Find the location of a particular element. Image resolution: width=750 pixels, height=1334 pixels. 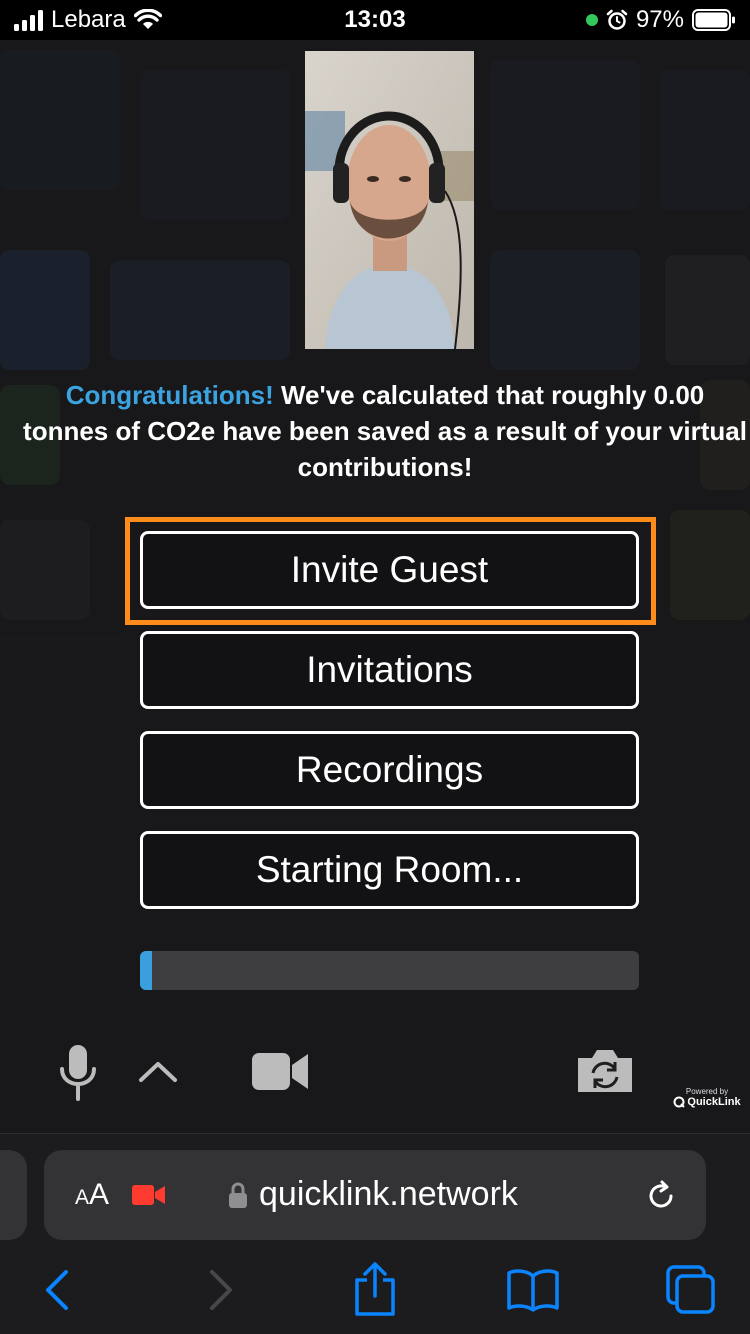

bookmarks-button is located at coordinates (533, 1290).